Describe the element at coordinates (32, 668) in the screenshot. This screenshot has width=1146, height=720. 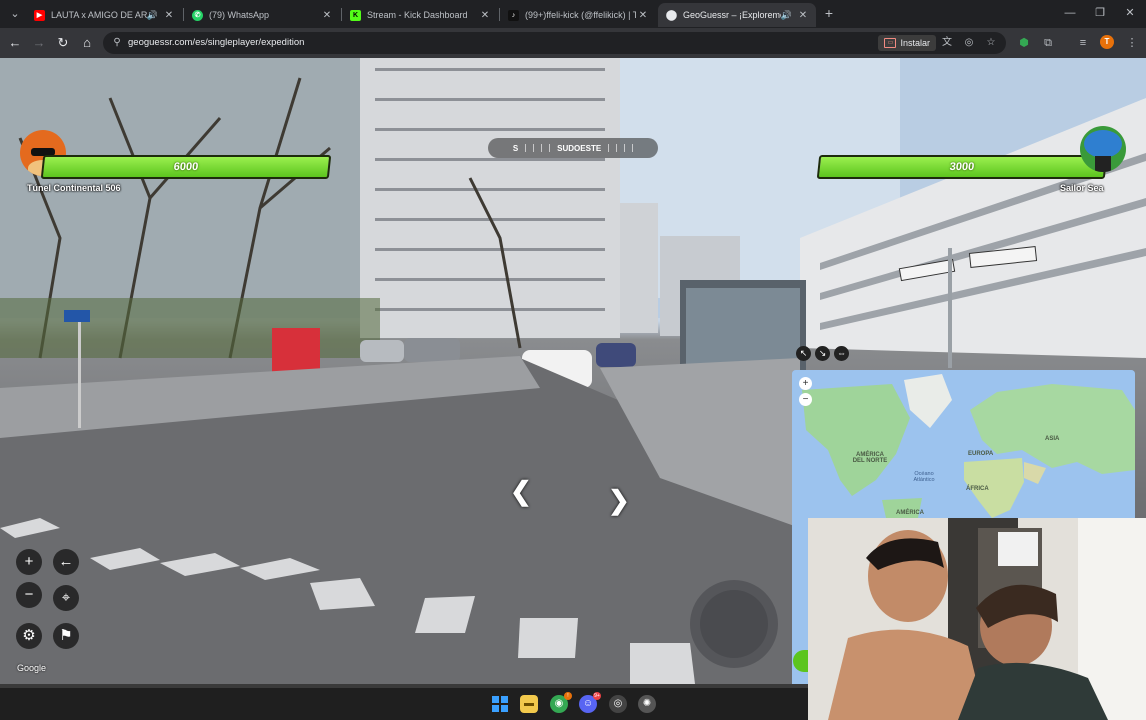
I see `google-attribution: Google` at that location.